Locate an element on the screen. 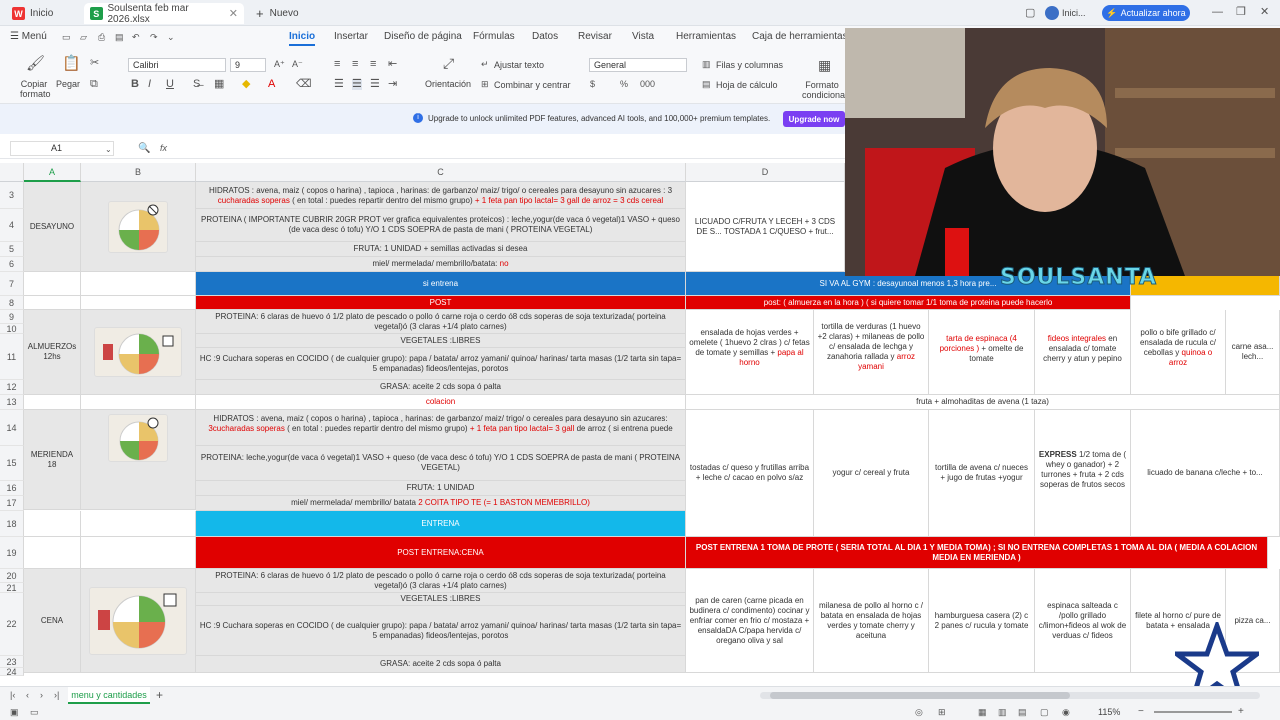 This screenshot has width=1280, height=720. conditional-format-icon: ▦ is located at coordinates (824, 65).